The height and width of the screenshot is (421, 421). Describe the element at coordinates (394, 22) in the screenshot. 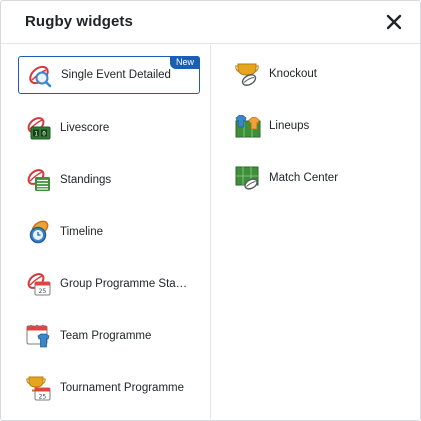

I see `close-icon` at that location.